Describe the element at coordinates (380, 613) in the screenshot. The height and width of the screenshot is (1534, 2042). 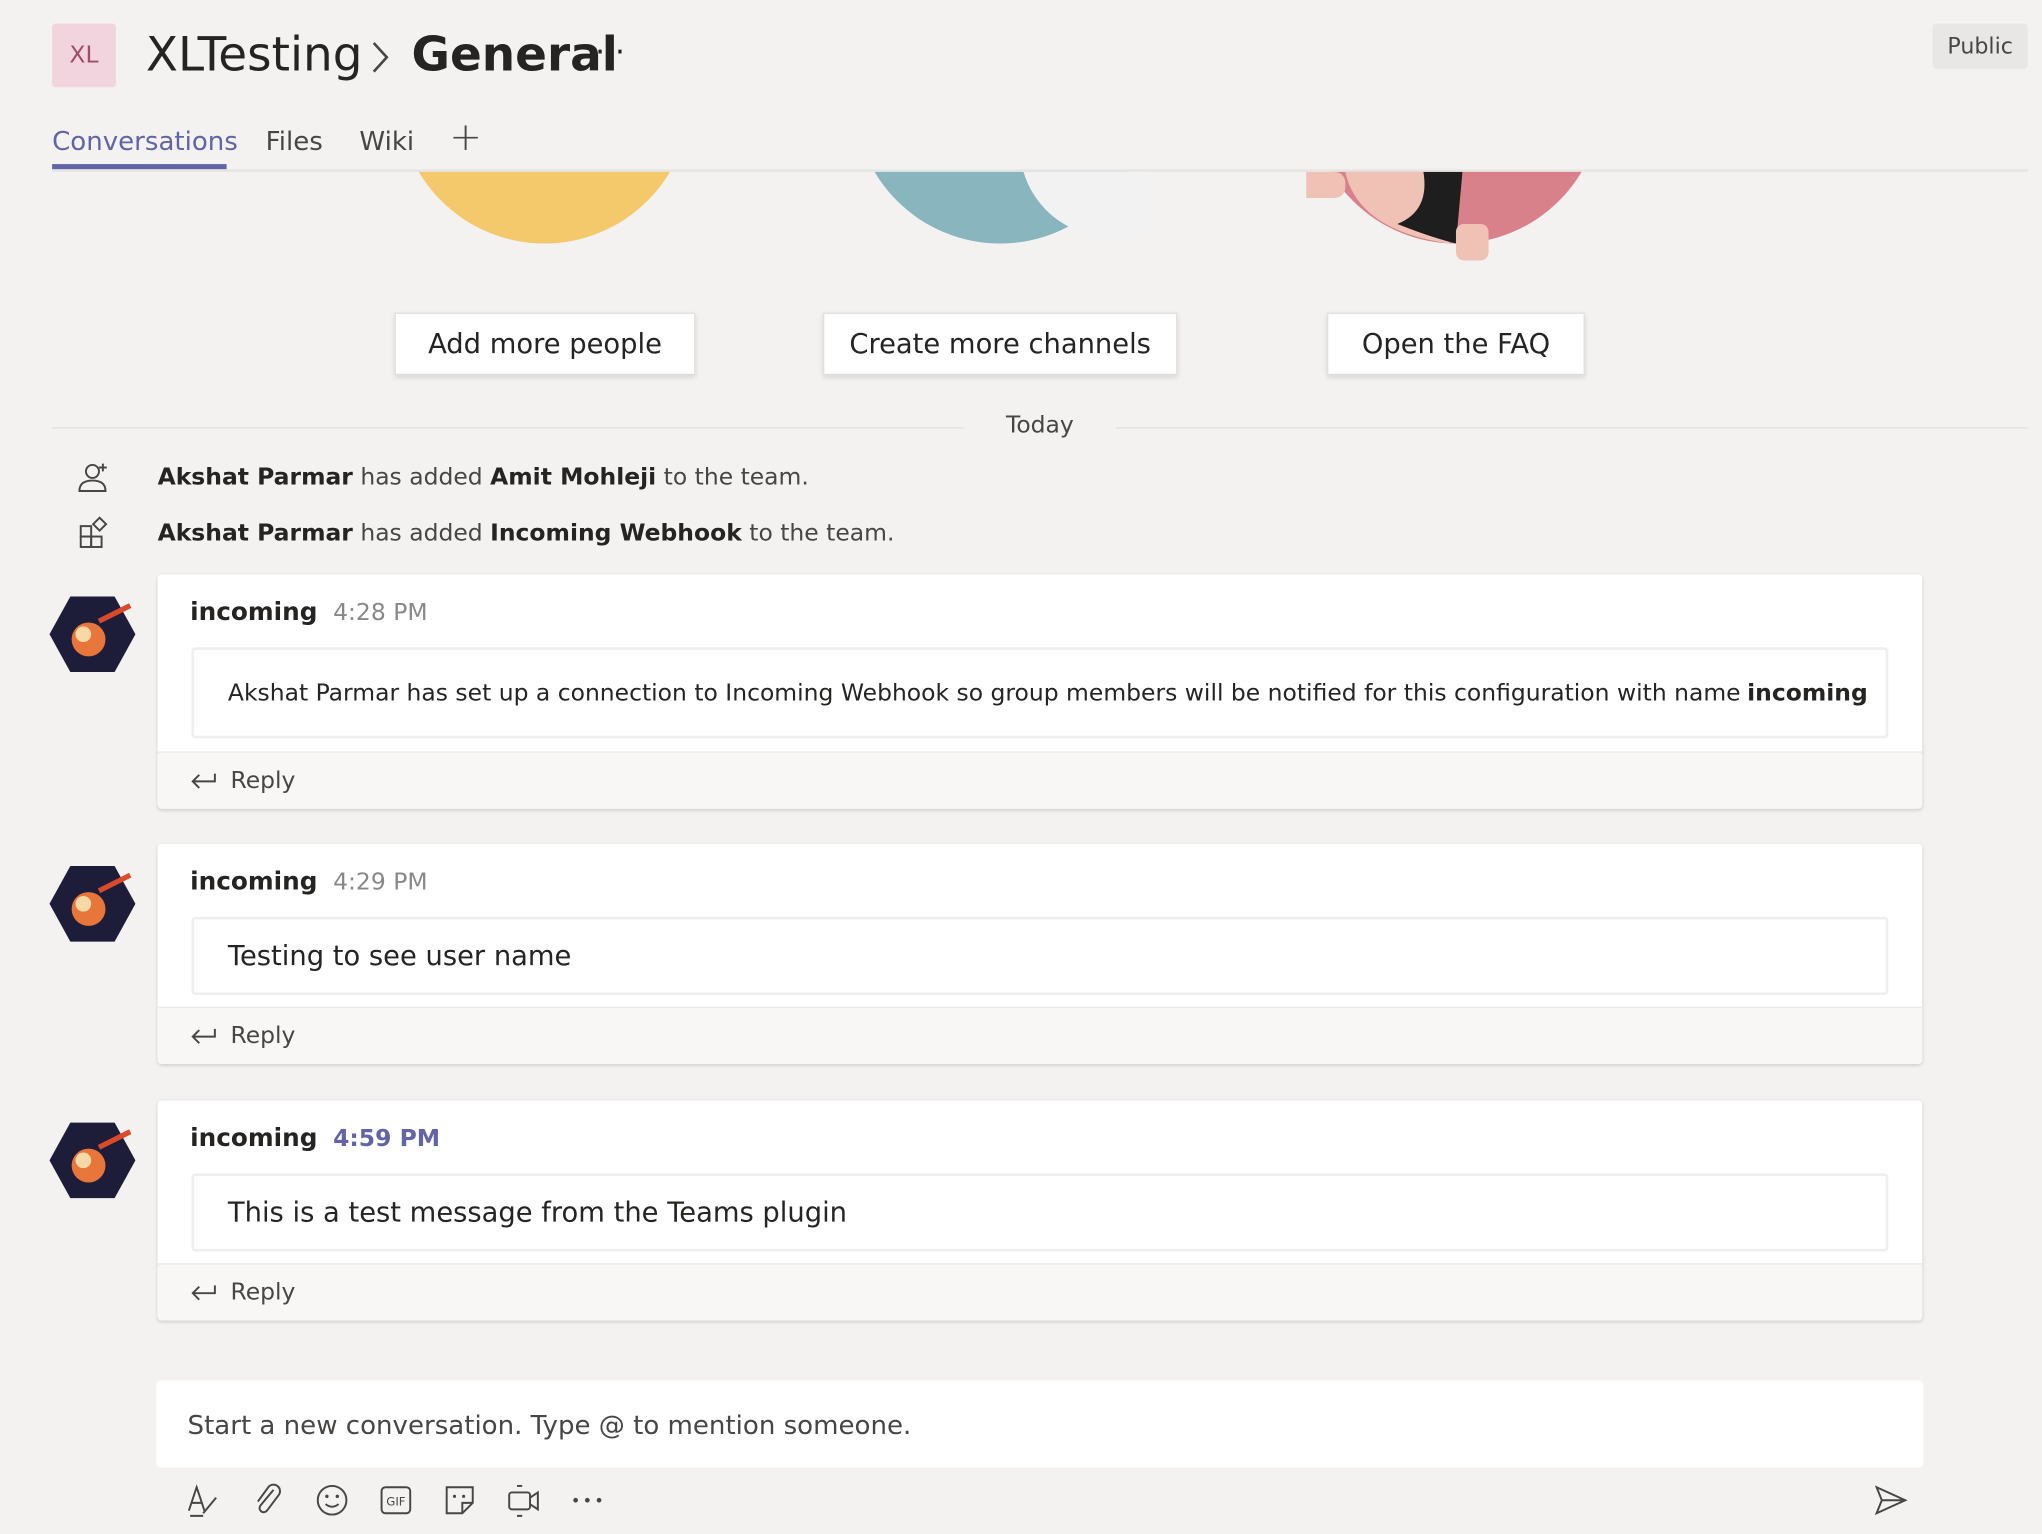
I see `message-time: 4:28 PM` at that location.